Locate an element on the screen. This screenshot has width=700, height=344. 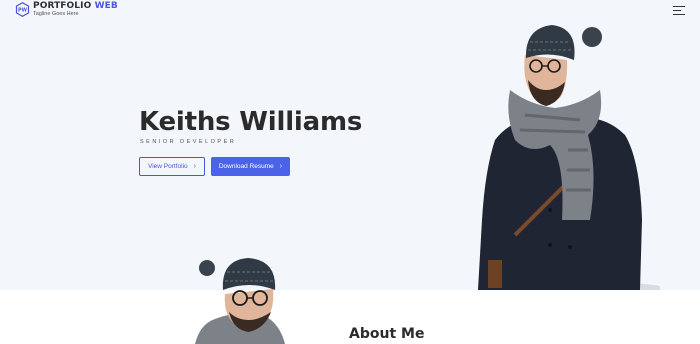
brand-title: PORTFOLIO WEB is located at coordinates (75, 6).